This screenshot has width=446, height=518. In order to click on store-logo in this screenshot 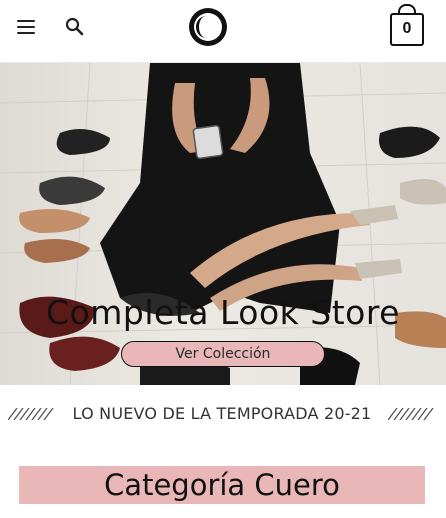, I will do `click(208, 27)`.